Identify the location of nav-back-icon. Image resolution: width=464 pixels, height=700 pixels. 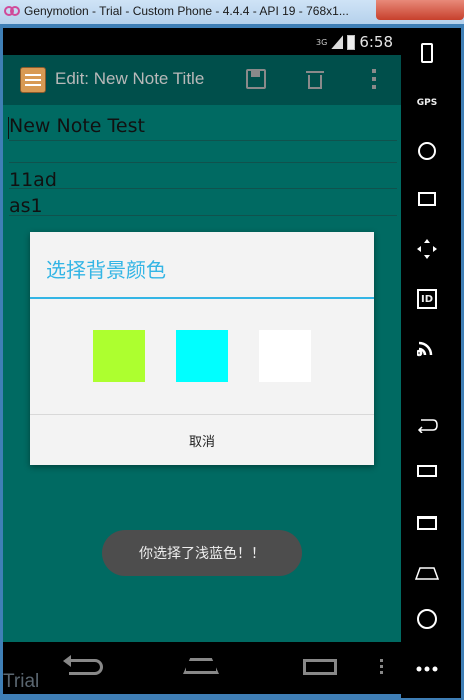
(83, 665).